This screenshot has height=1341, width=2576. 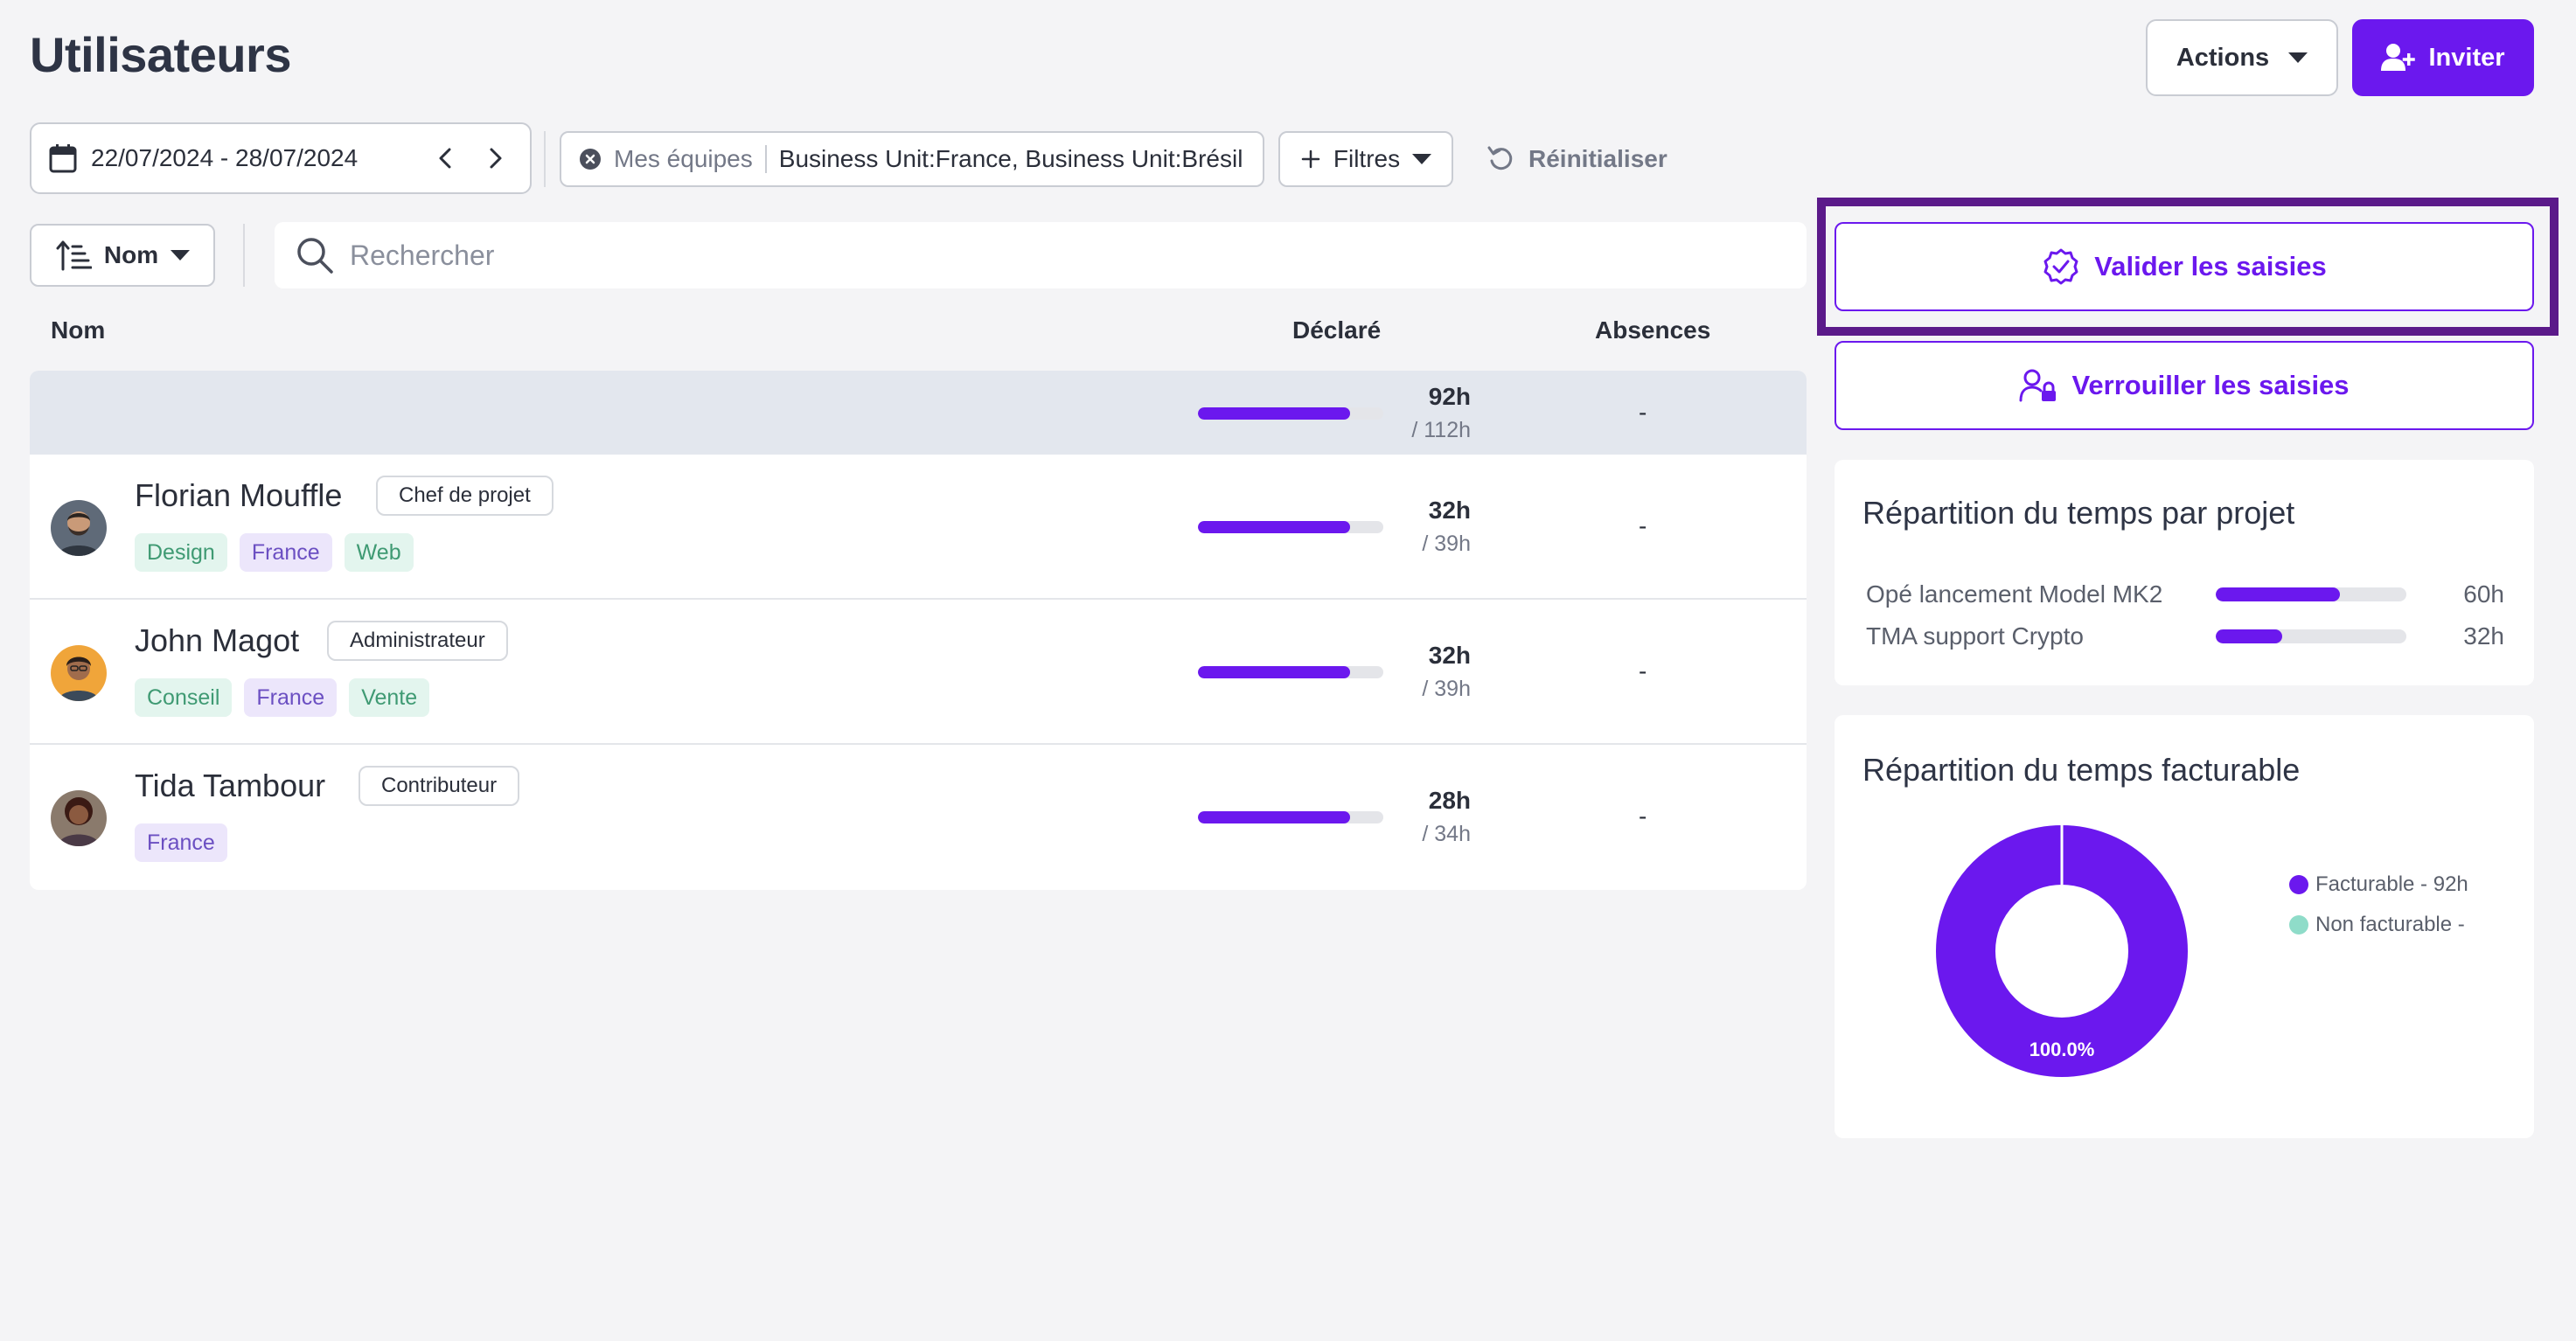 What do you see at coordinates (2060, 266) in the screenshot?
I see `badge-check-icon` at bounding box center [2060, 266].